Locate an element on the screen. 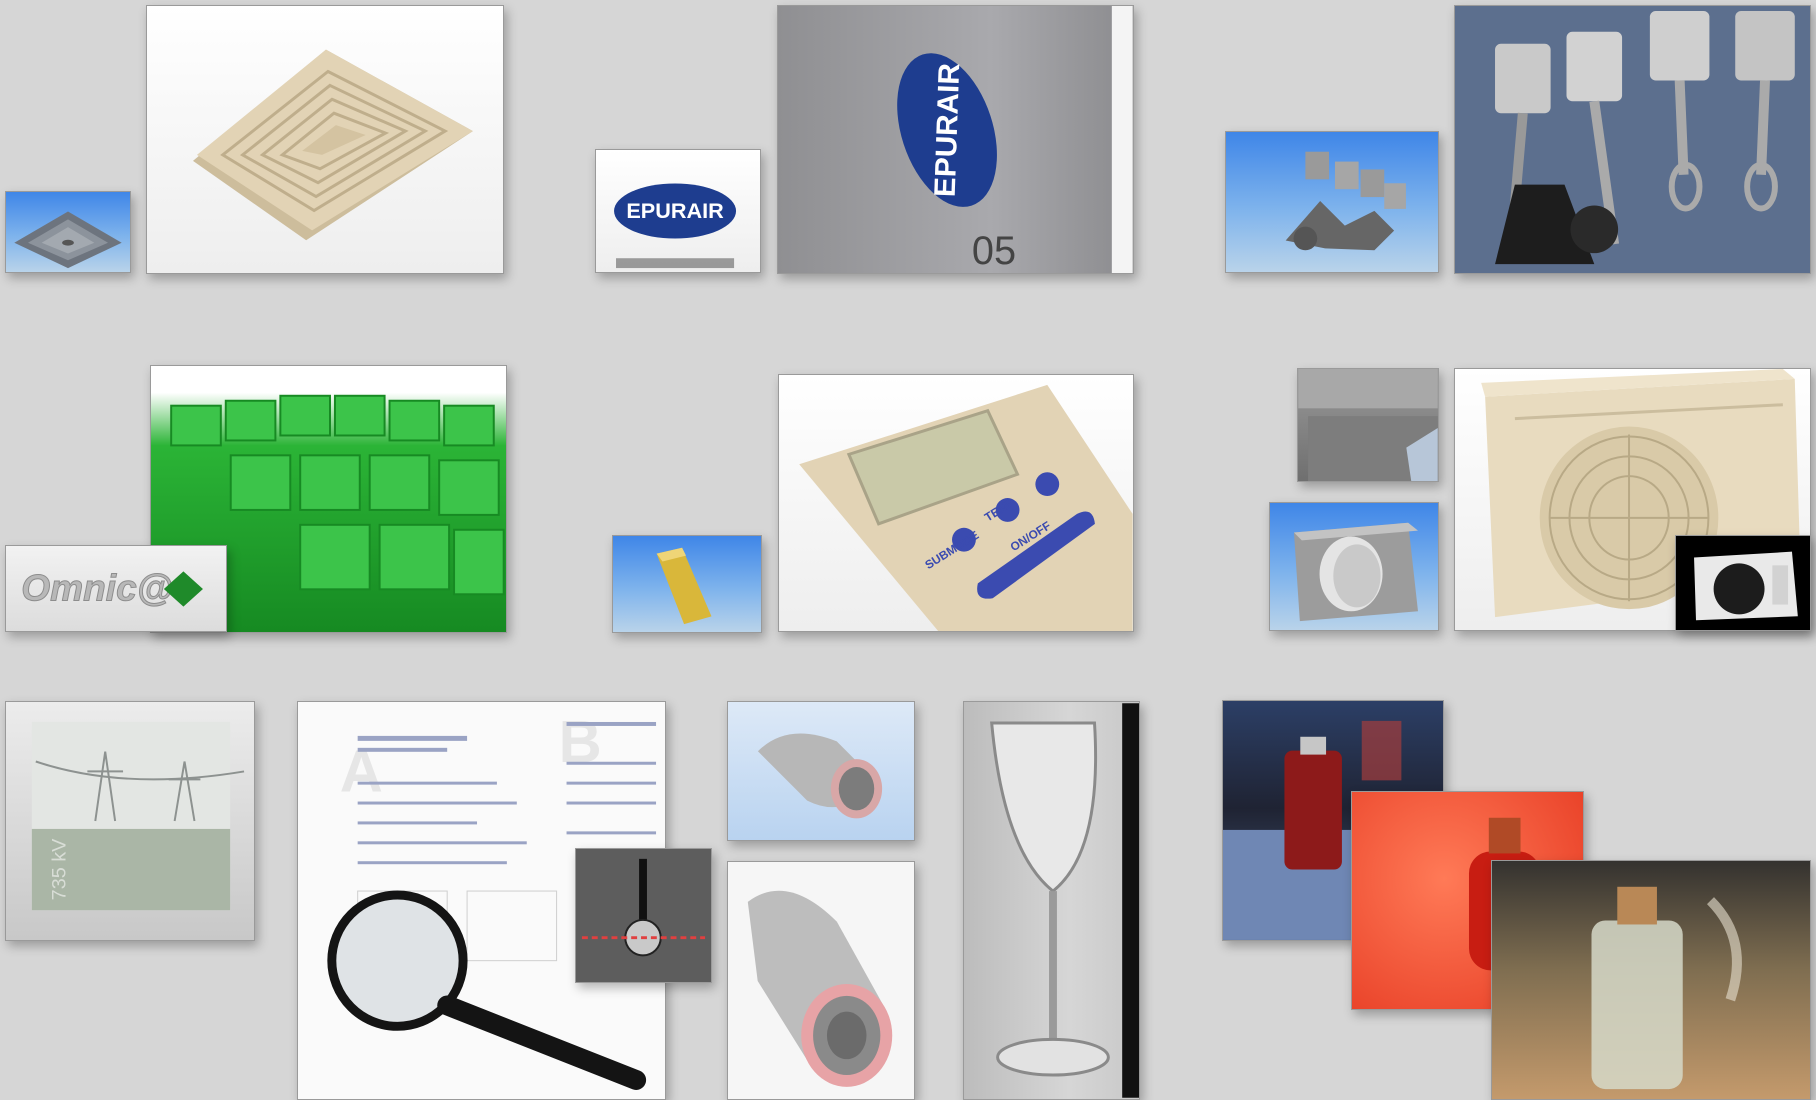 The height and width of the screenshot is (1100, 1816). pistons-graphic is located at coordinates (1645, 137).